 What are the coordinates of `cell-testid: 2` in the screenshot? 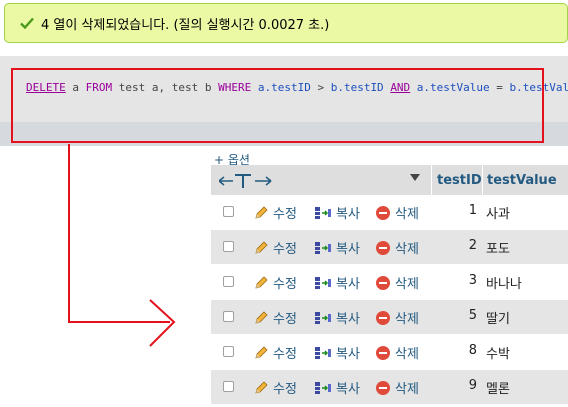 It's located at (454, 245).